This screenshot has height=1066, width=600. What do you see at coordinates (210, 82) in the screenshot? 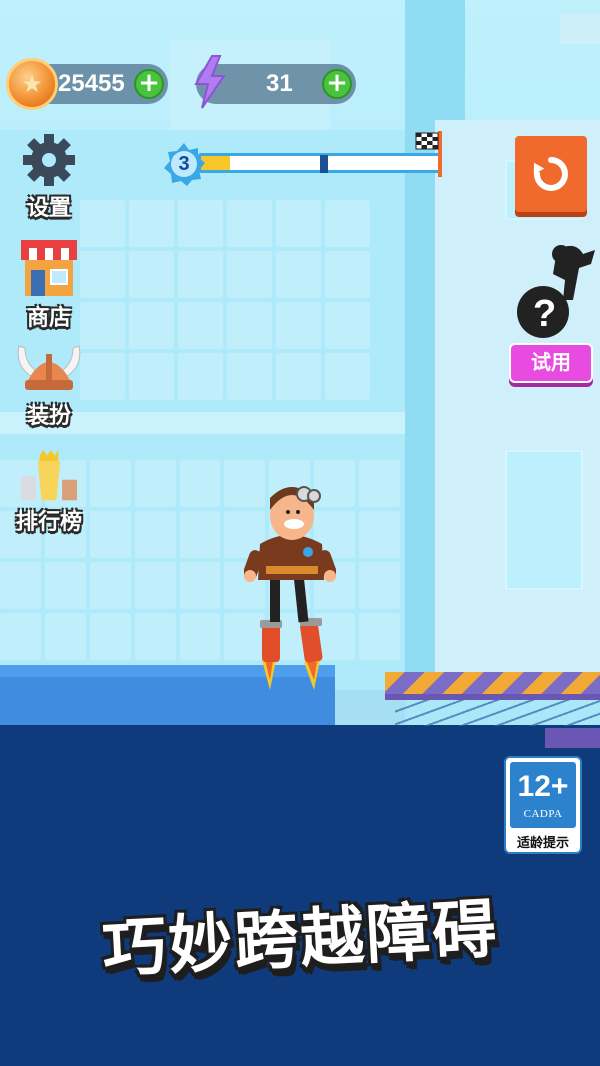
I see `lightning-icon` at bounding box center [210, 82].